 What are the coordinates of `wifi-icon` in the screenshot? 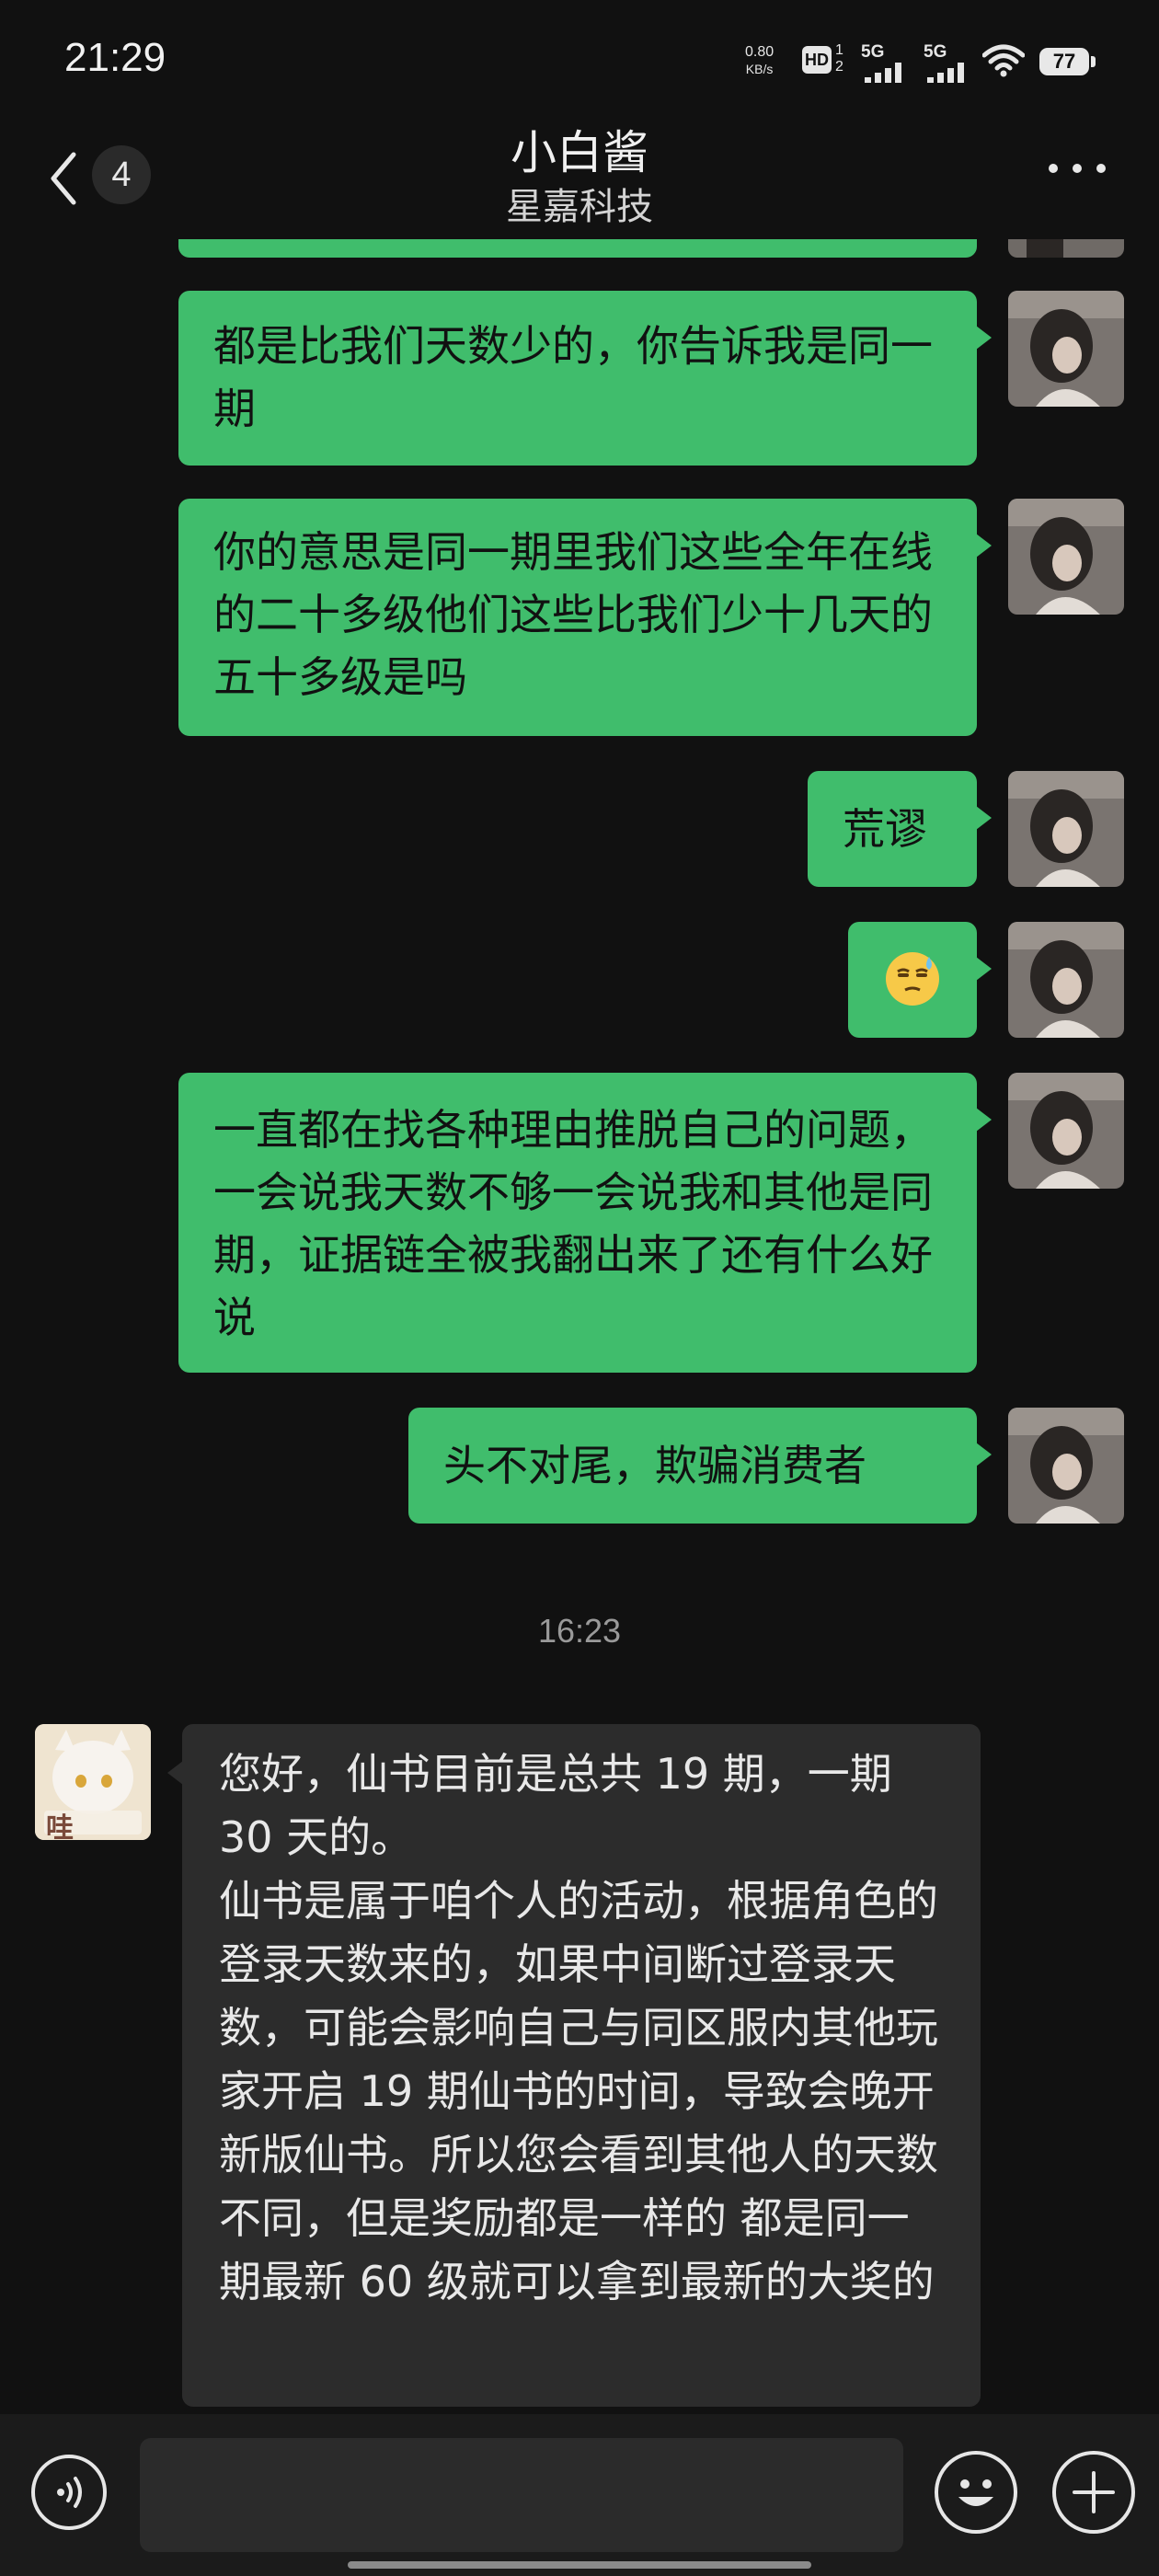 It's located at (1003, 60).